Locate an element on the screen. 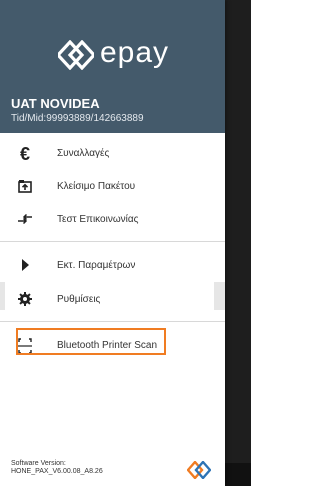  euro-icon: € is located at coordinates (24, 154).